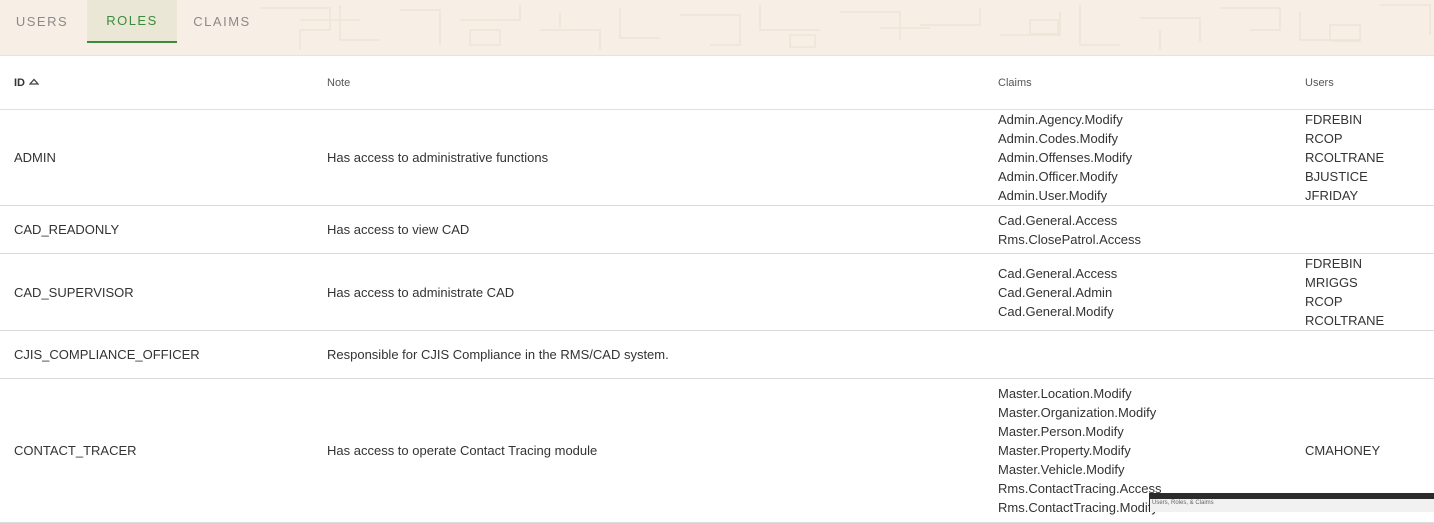 Image resolution: width=1434 pixels, height=523 pixels. Describe the element at coordinates (1058, 138) in the screenshot. I see `claim-item: Admin.Codes.Modify` at that location.